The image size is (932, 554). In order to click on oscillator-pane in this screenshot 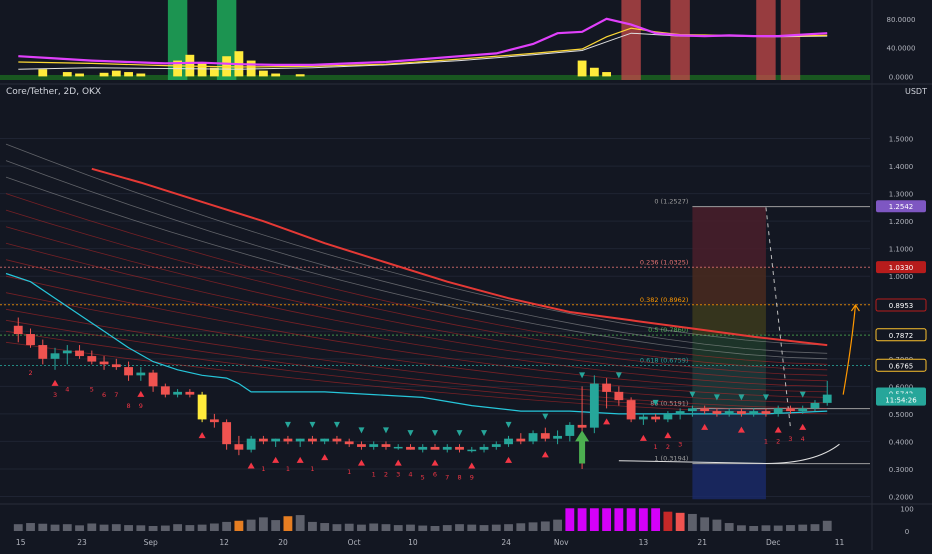, I will do `click(435, 40)`.